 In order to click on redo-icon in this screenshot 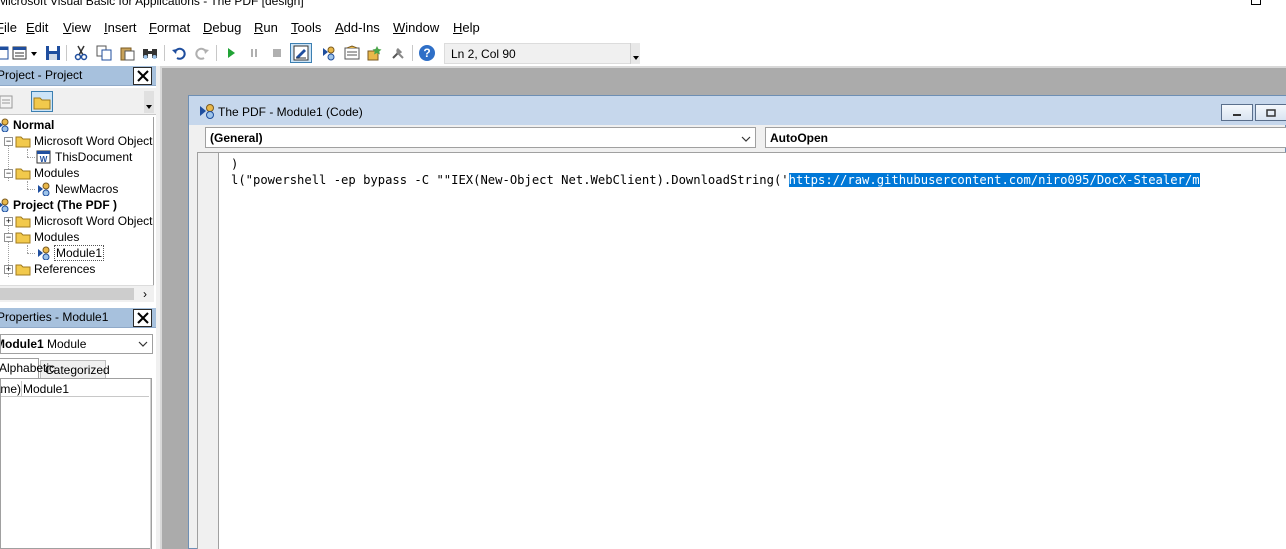, I will do `click(202, 53)`.